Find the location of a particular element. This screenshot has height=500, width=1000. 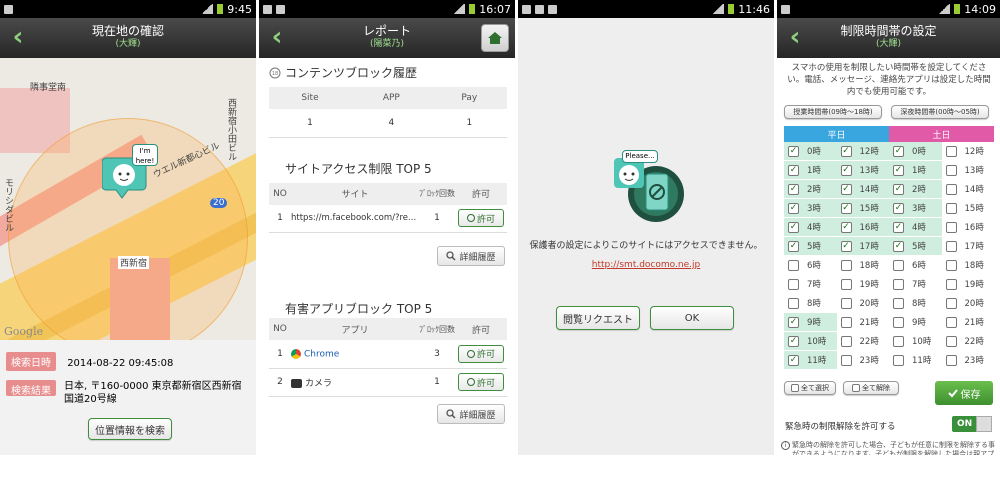

time-cell: ✓ 15時 is located at coordinates (862, 208).